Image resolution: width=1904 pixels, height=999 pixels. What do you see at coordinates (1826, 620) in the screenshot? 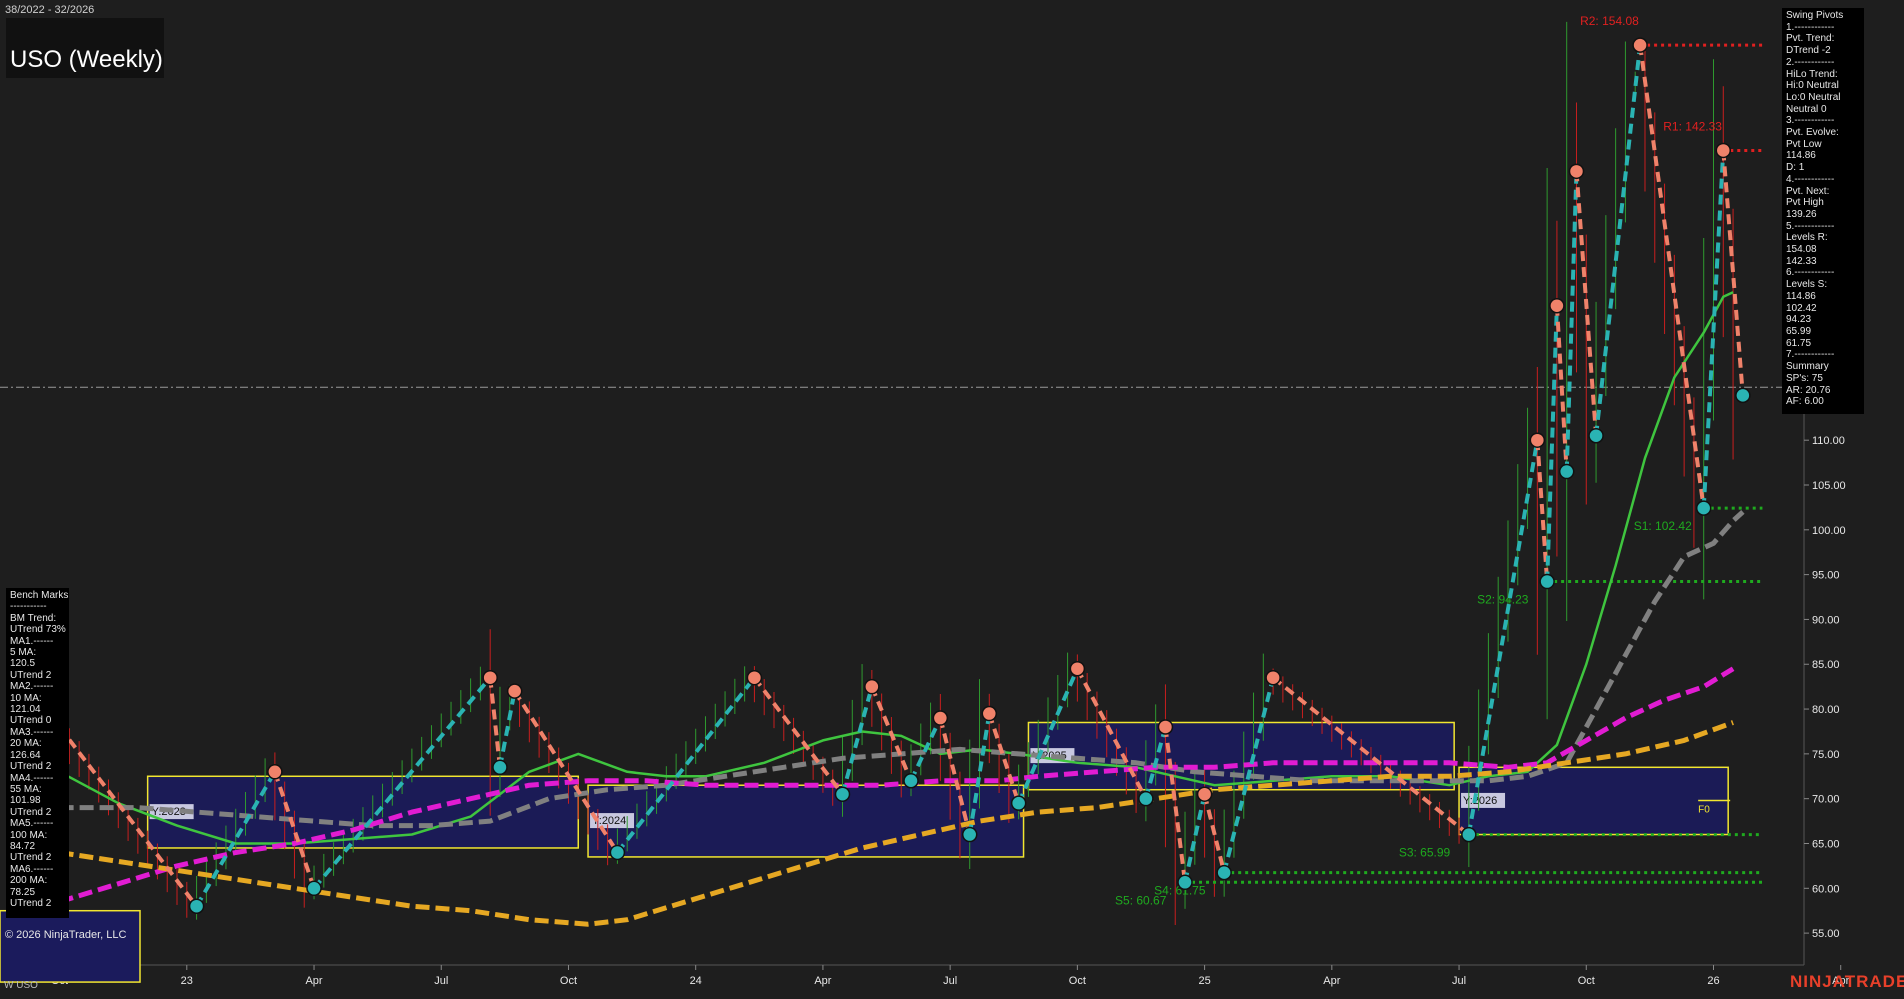
I see `y-tick-label: 90.00` at bounding box center [1826, 620].